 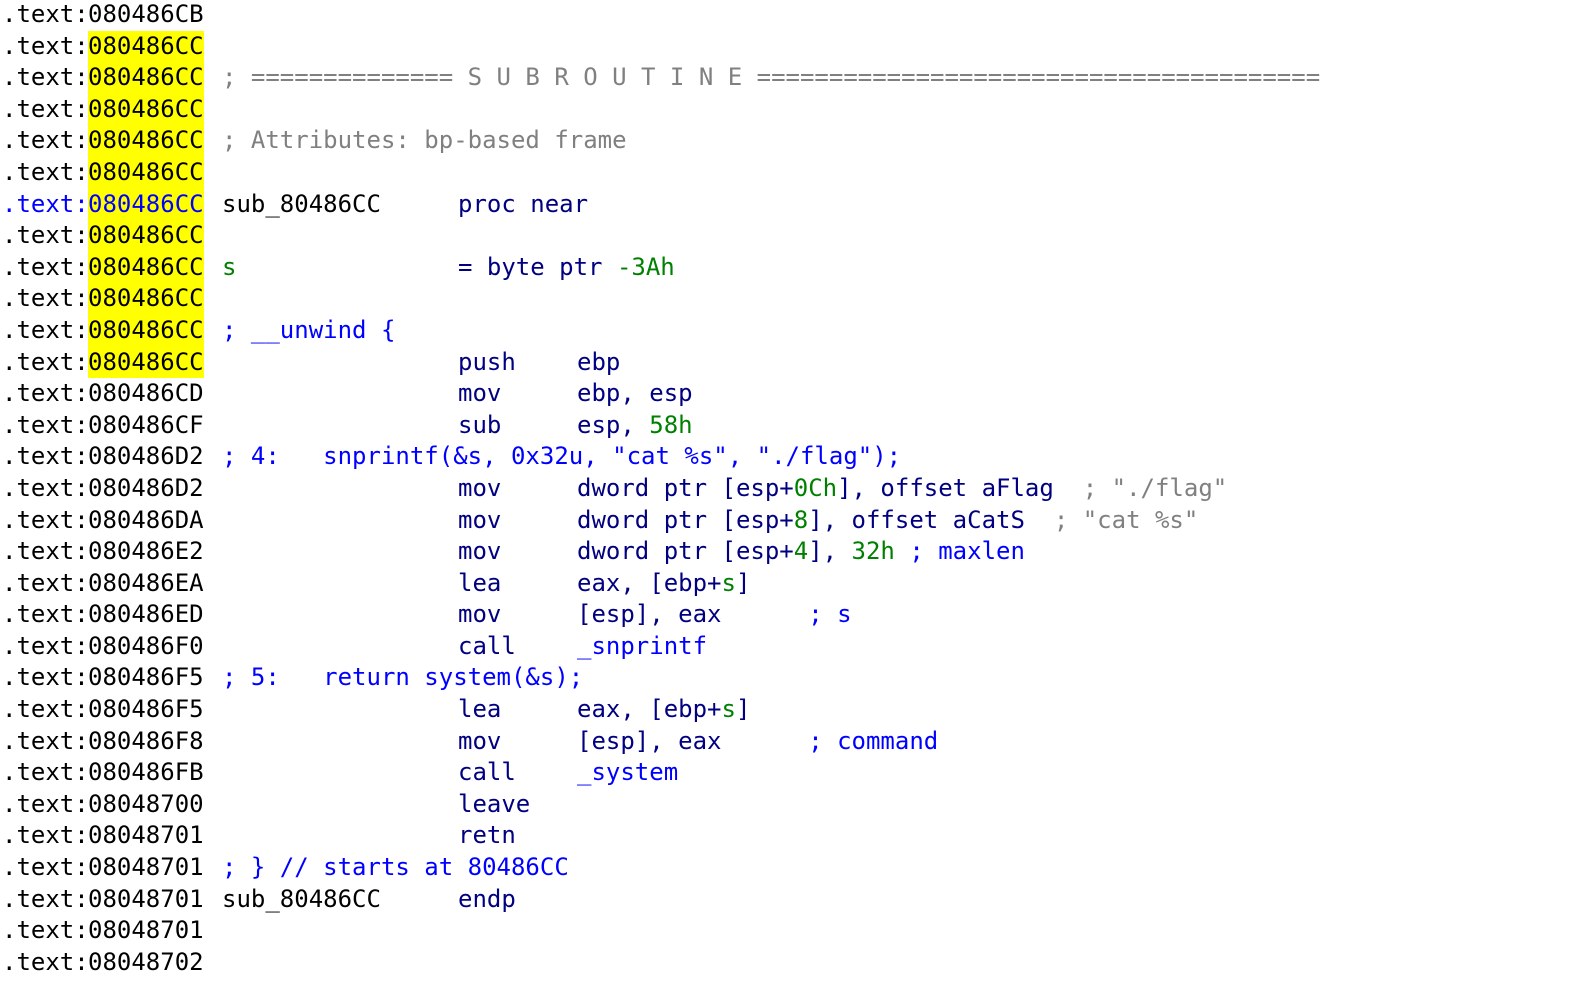 What do you see at coordinates (487, 836) in the screenshot?
I see `listing-token: retn` at bounding box center [487, 836].